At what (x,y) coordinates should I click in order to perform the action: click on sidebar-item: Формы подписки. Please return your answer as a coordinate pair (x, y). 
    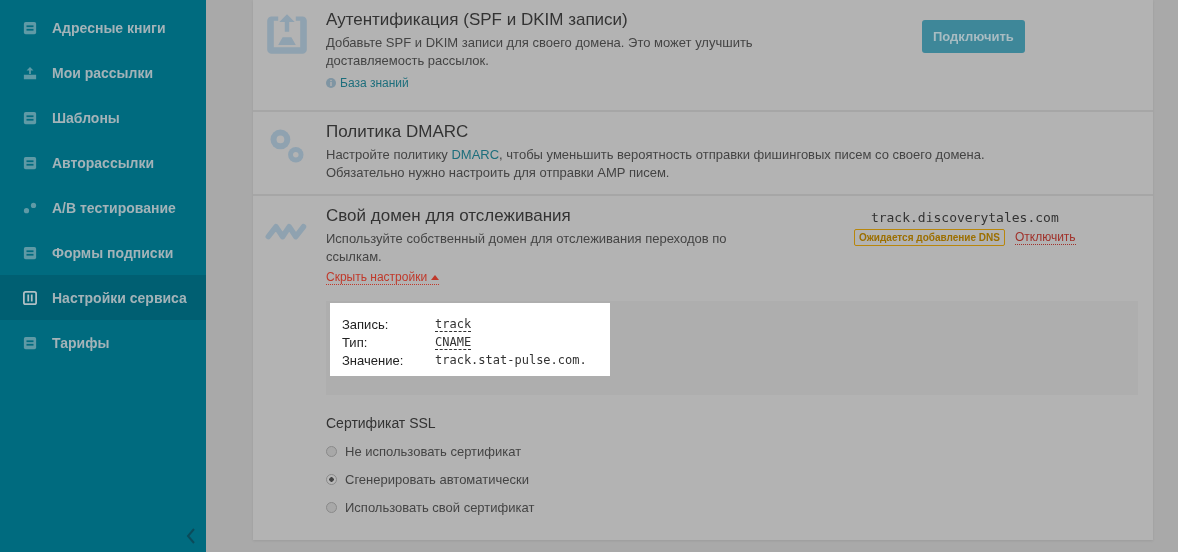
    Looking at the image, I should click on (103, 252).